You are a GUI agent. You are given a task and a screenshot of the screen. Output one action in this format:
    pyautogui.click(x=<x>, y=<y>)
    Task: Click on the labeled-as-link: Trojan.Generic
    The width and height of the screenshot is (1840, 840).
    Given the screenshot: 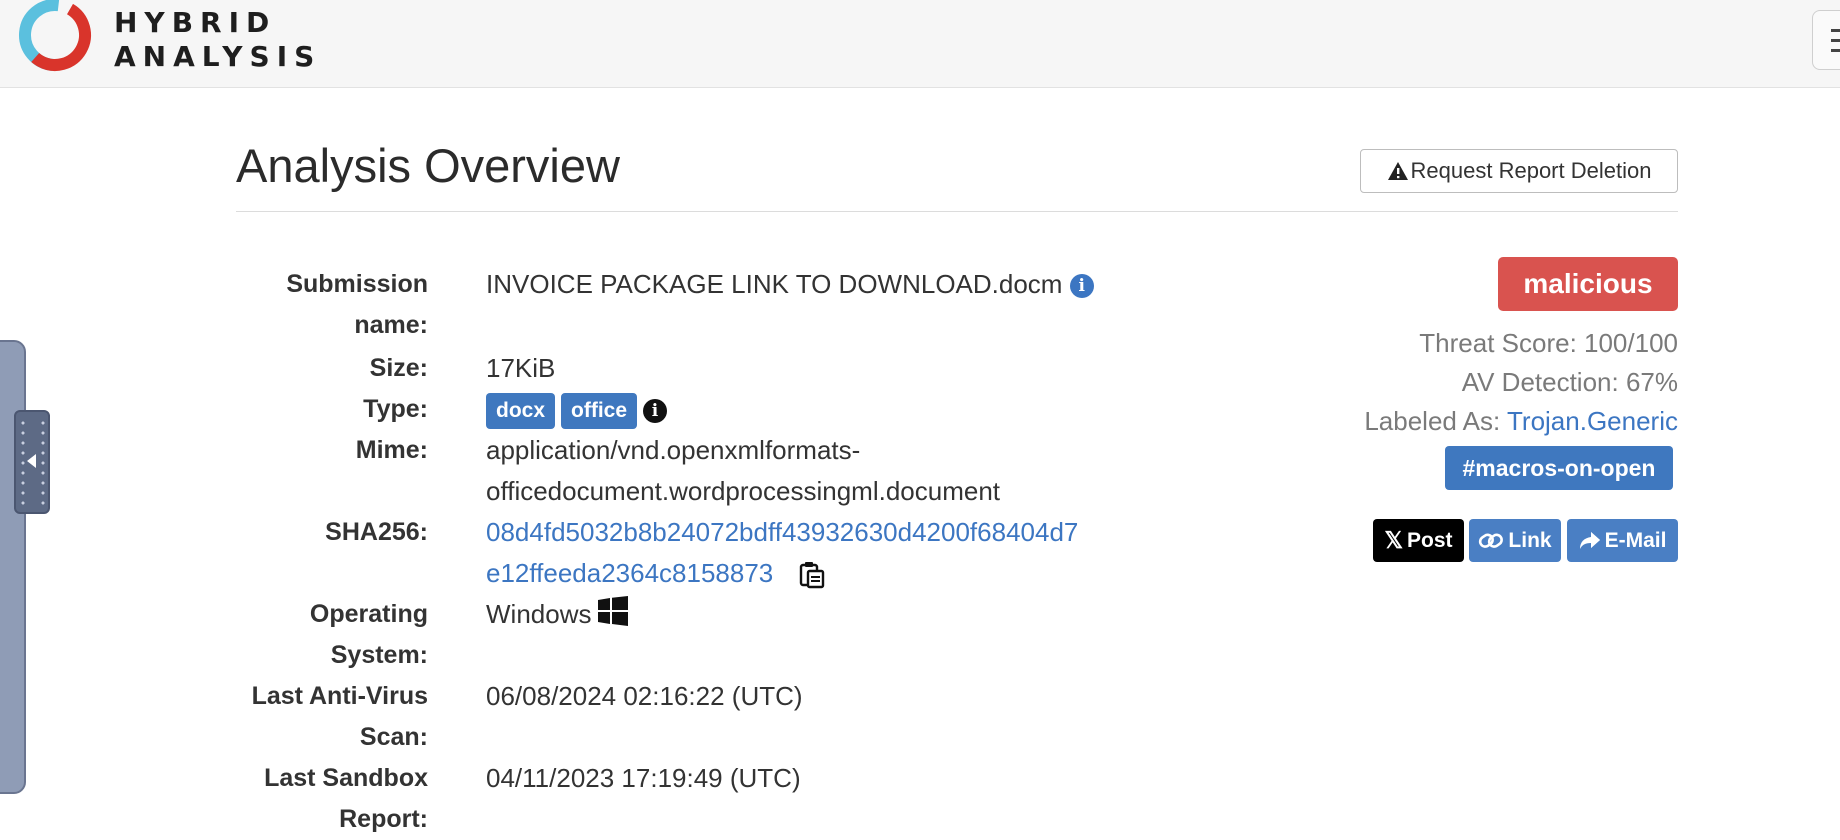 What is the action you would take?
    pyautogui.click(x=1592, y=421)
    